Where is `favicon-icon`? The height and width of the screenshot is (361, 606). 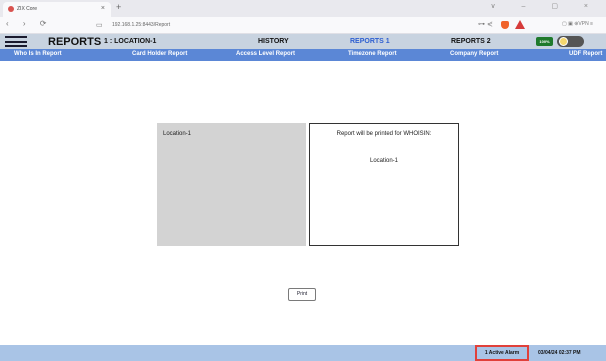
favicon-icon is located at coordinates (11, 9).